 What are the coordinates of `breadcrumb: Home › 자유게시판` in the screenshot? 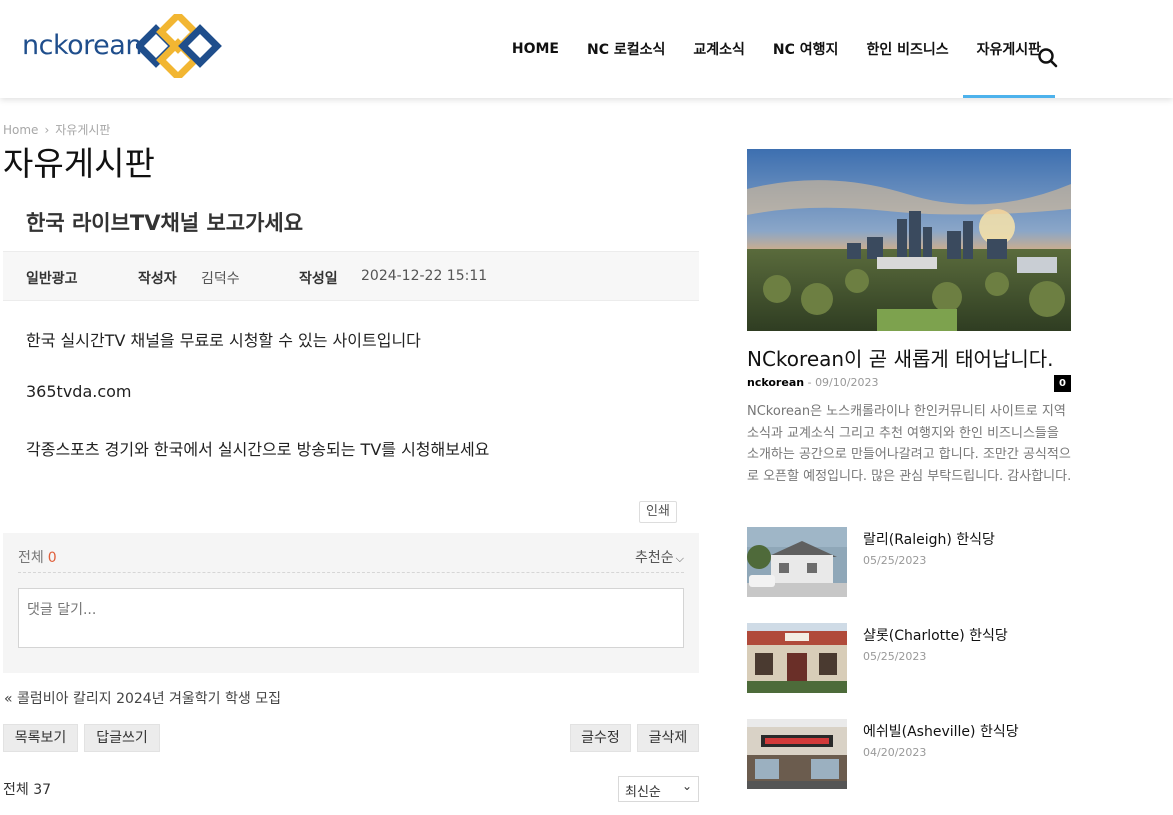 It's located at (56, 129).